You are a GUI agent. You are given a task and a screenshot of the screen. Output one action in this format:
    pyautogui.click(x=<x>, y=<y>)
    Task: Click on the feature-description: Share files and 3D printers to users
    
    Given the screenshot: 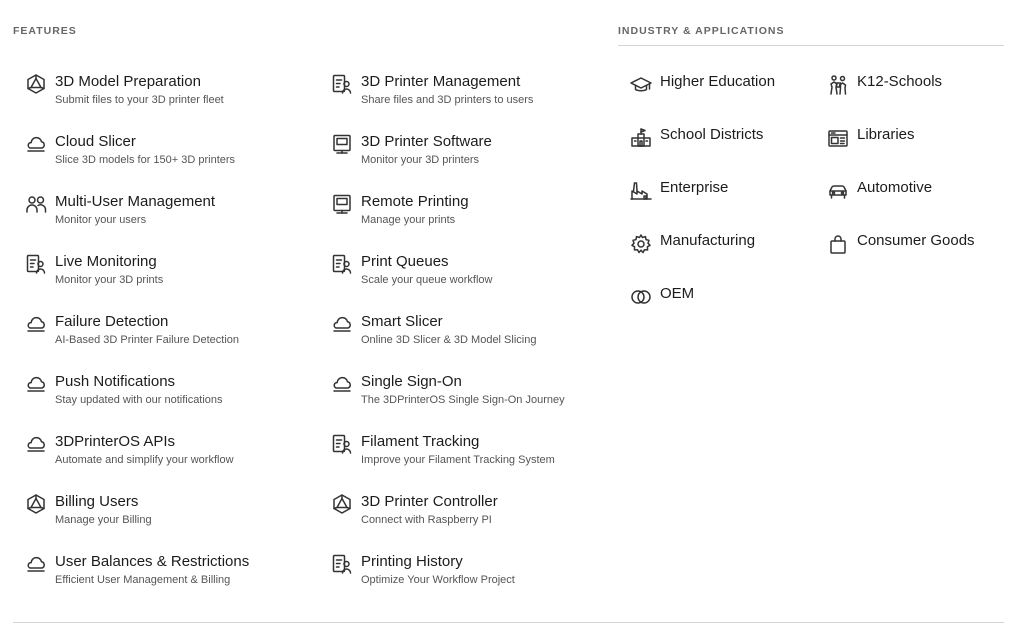 What is the action you would take?
    pyautogui.click(x=447, y=100)
    